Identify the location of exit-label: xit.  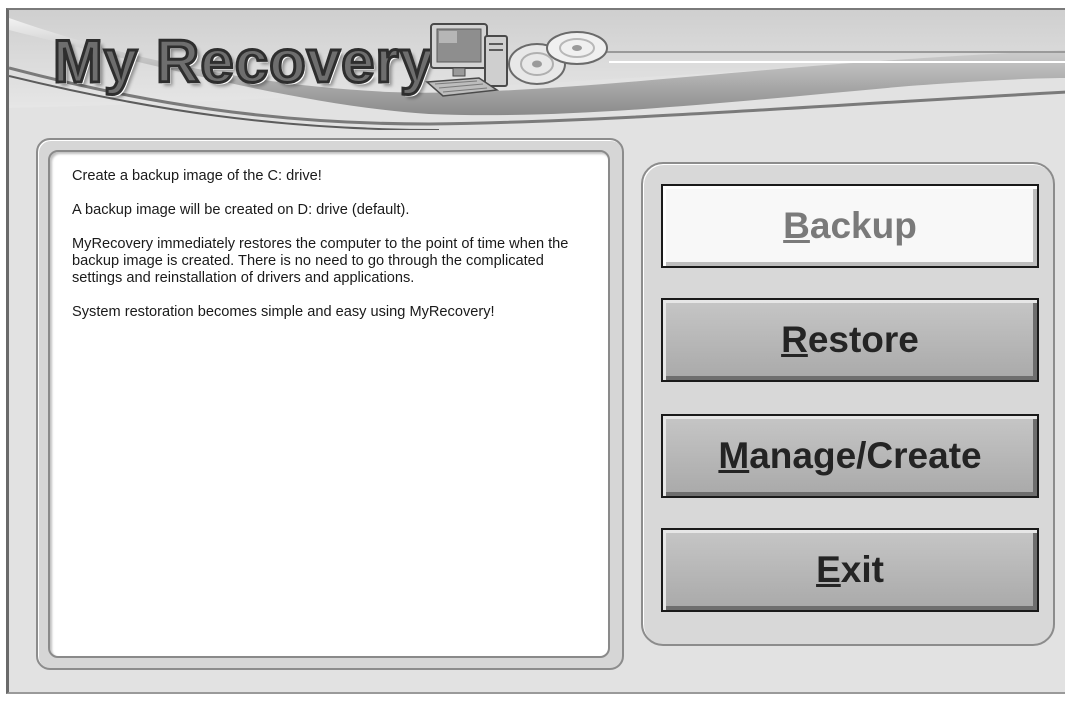
(862, 569).